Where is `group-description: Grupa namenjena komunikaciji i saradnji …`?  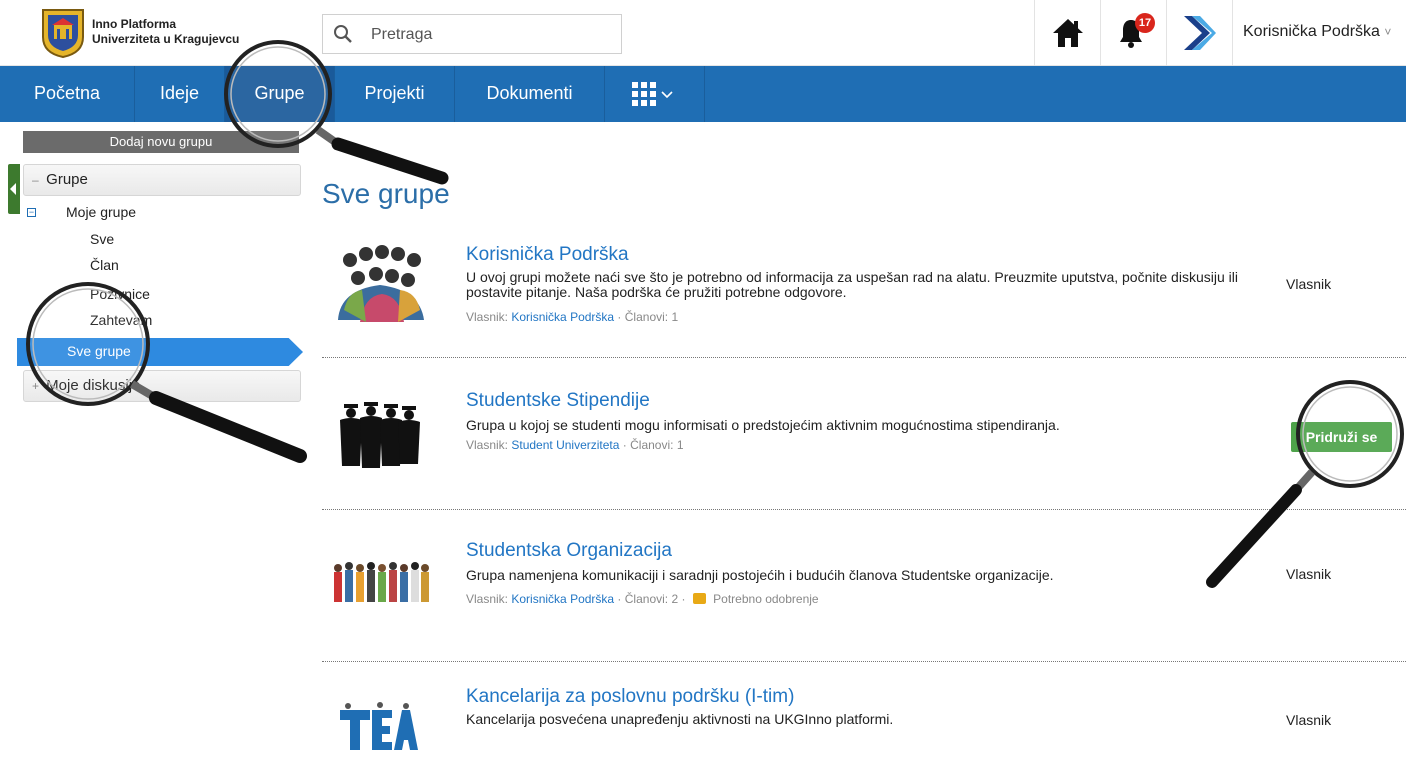
group-description: Grupa namenjena komunikaciji i saradnji … is located at coordinates (760, 575).